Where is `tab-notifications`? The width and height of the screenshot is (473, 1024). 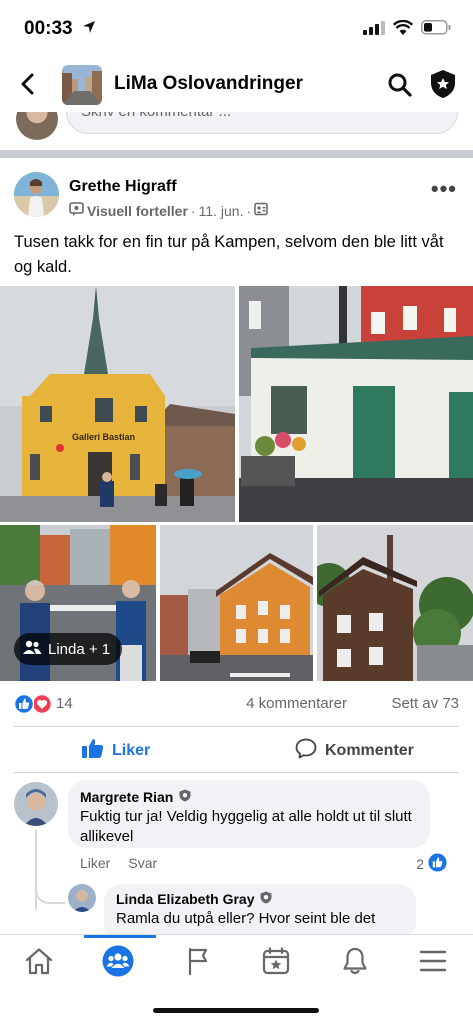 tab-notifications is located at coordinates (355, 963).